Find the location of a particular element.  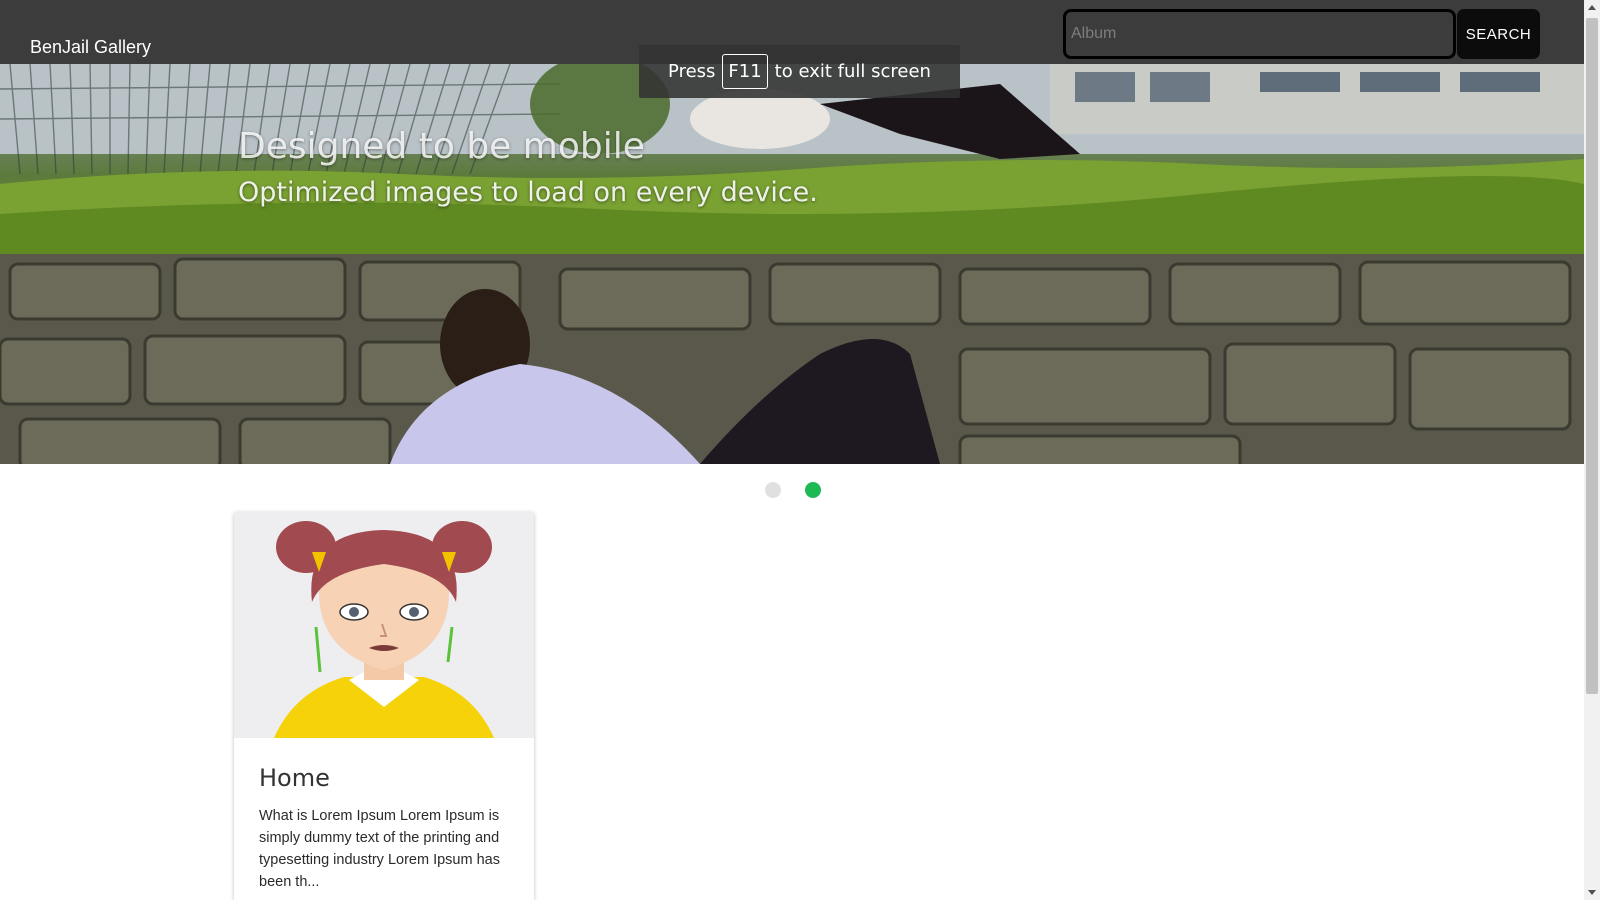

search-button: SEARCH is located at coordinates (1498, 34).